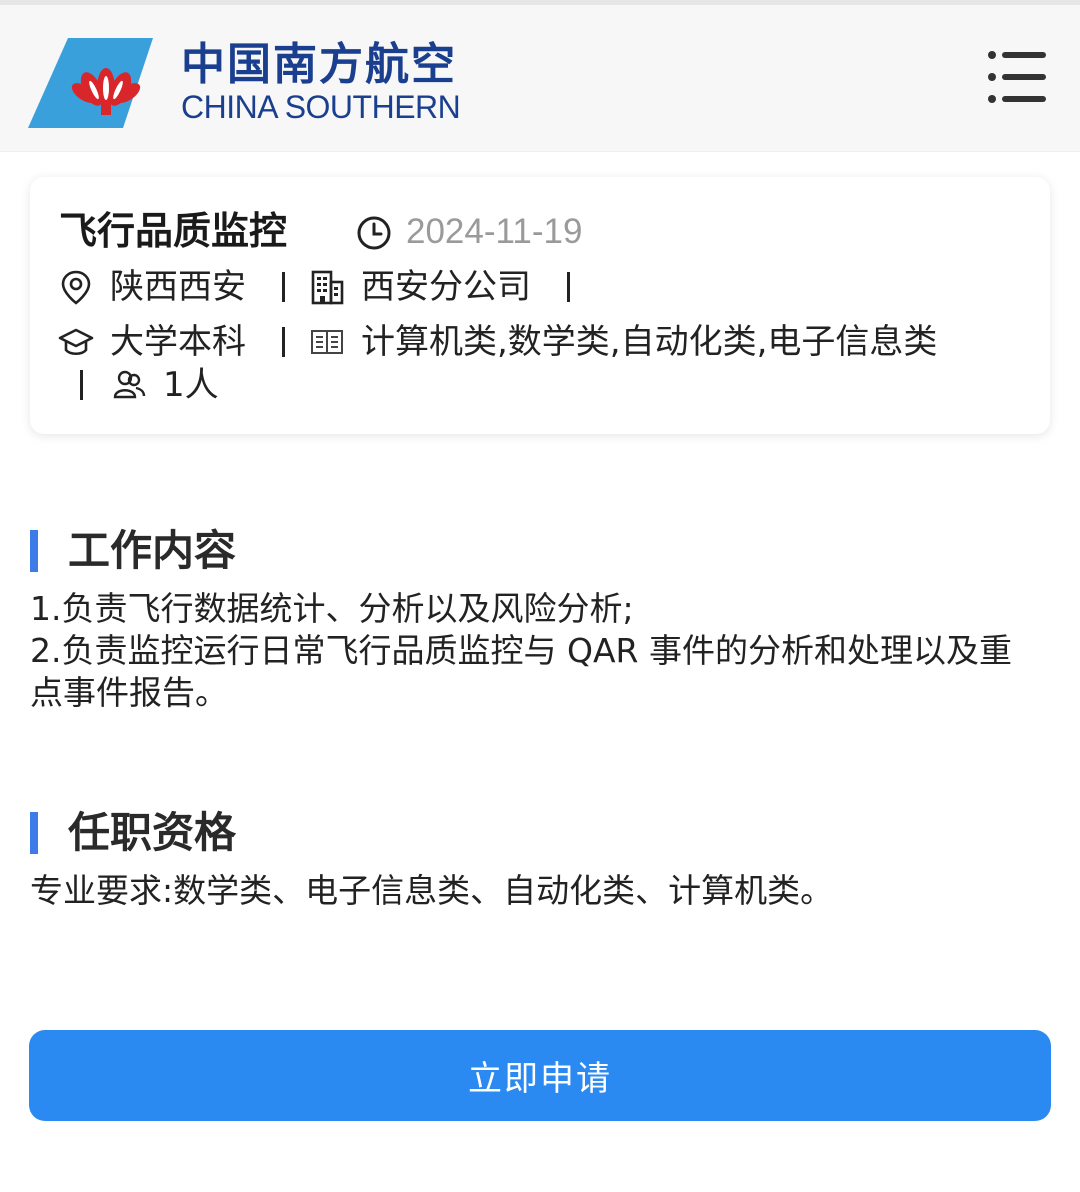  Describe the element at coordinates (1016, 77) in the screenshot. I see `hamburger-menu-icon` at that location.